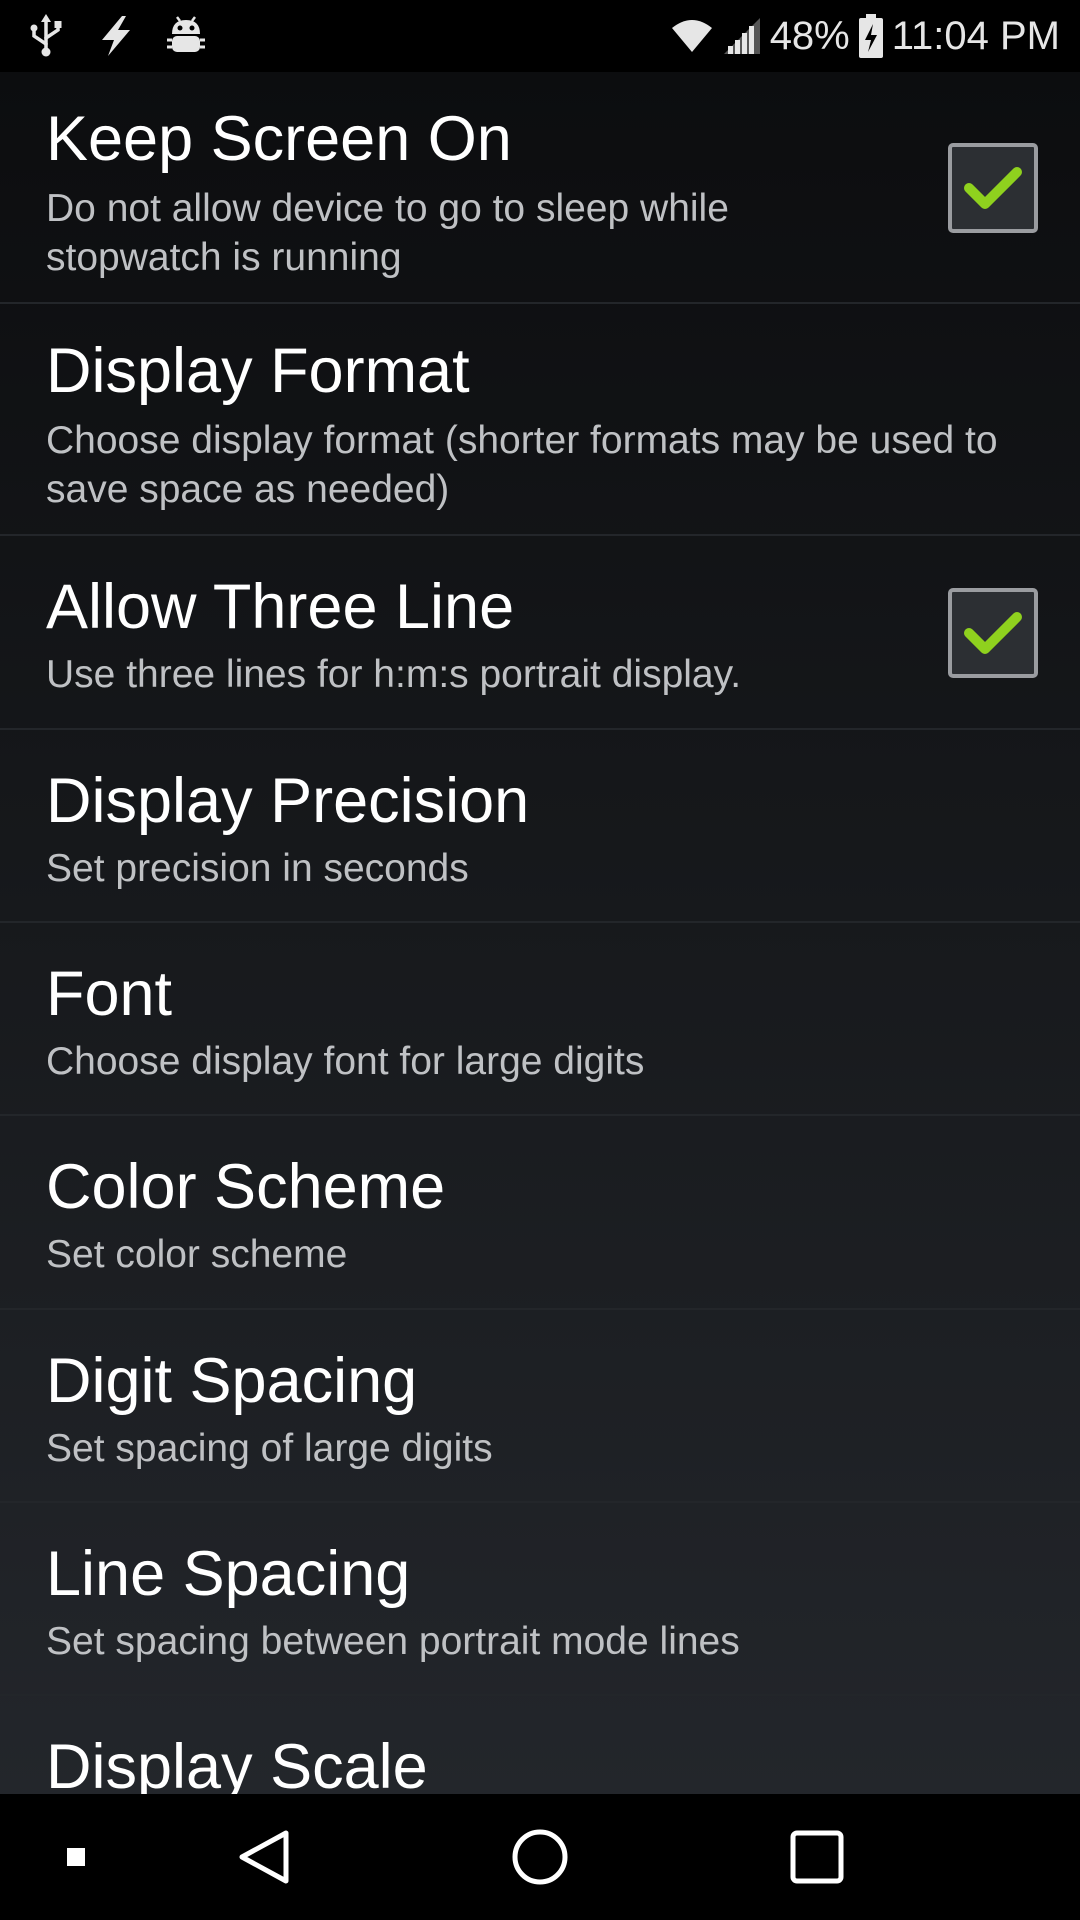 The height and width of the screenshot is (1920, 1080). I want to click on cell-signal-icon, so click(741, 36).